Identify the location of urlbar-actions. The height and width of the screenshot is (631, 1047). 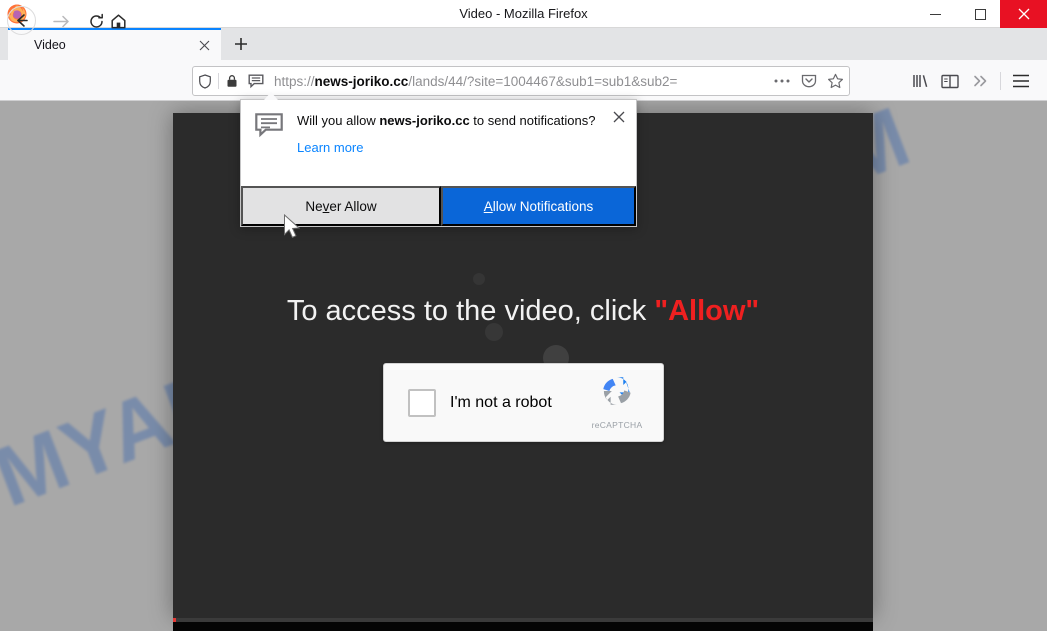
(808, 81).